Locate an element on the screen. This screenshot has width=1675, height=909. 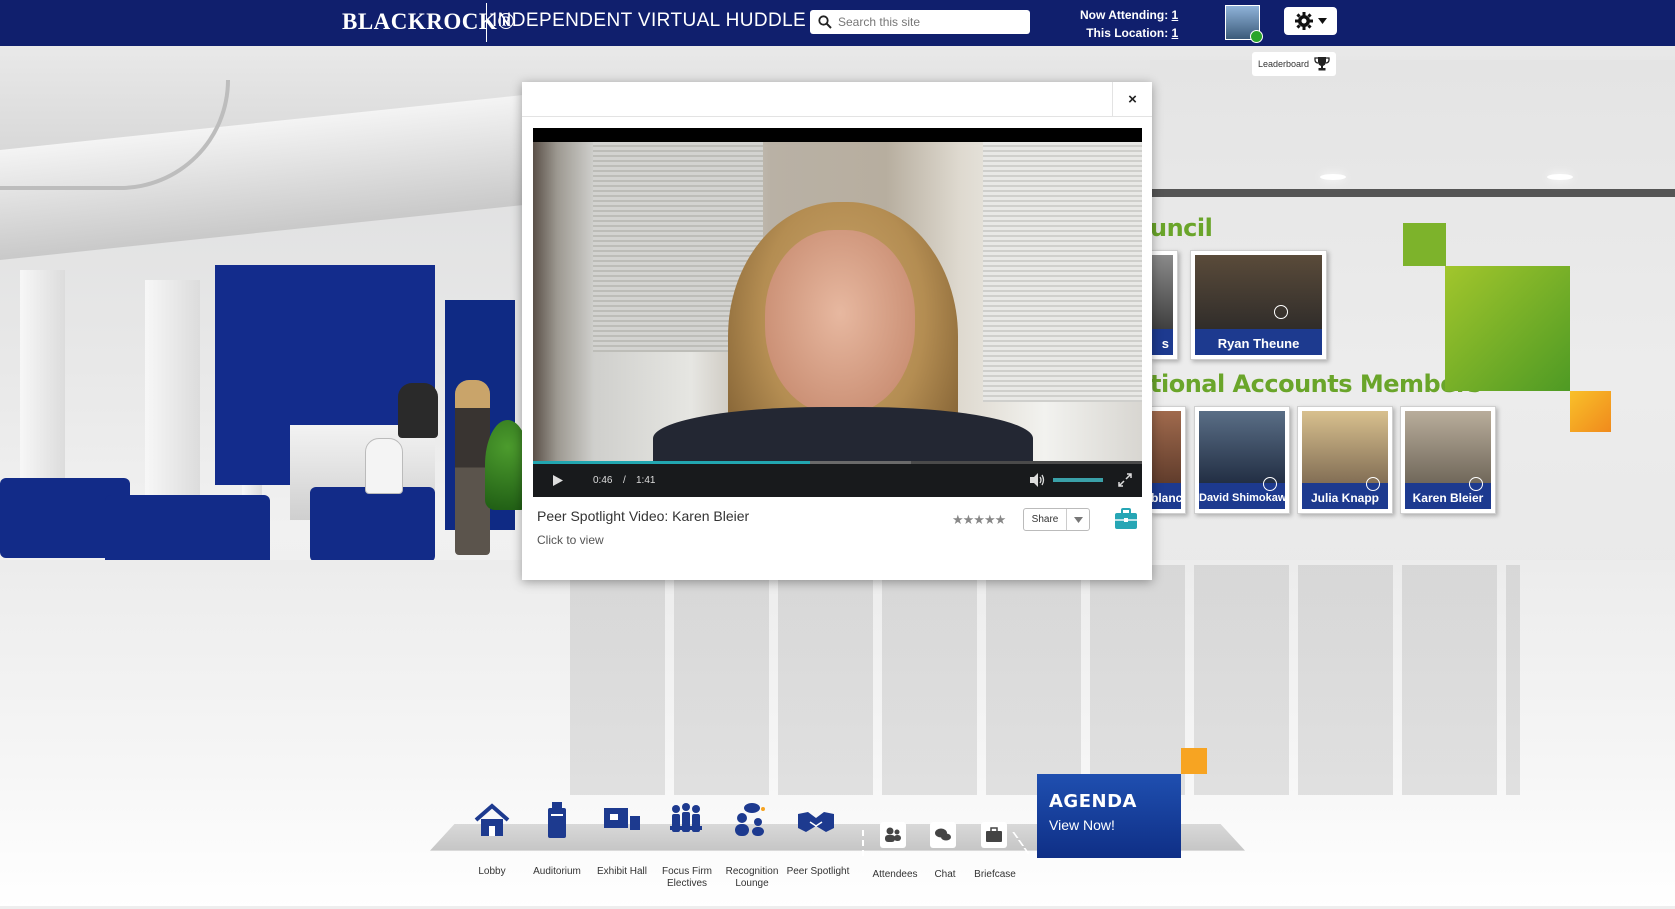
attendees-button is located at coordinates (893, 835).